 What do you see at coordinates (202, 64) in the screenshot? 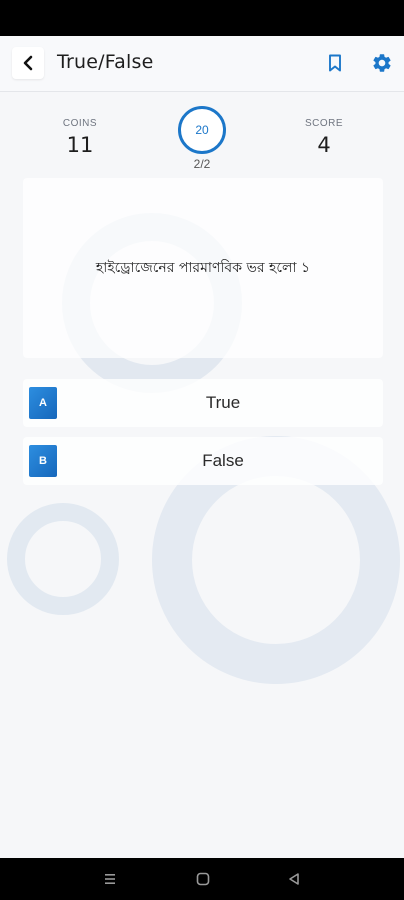
I see `app-bar: True/False` at bounding box center [202, 64].